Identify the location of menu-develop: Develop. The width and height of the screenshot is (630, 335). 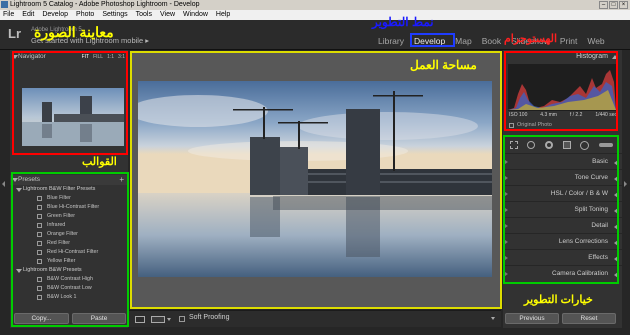
(55, 15).